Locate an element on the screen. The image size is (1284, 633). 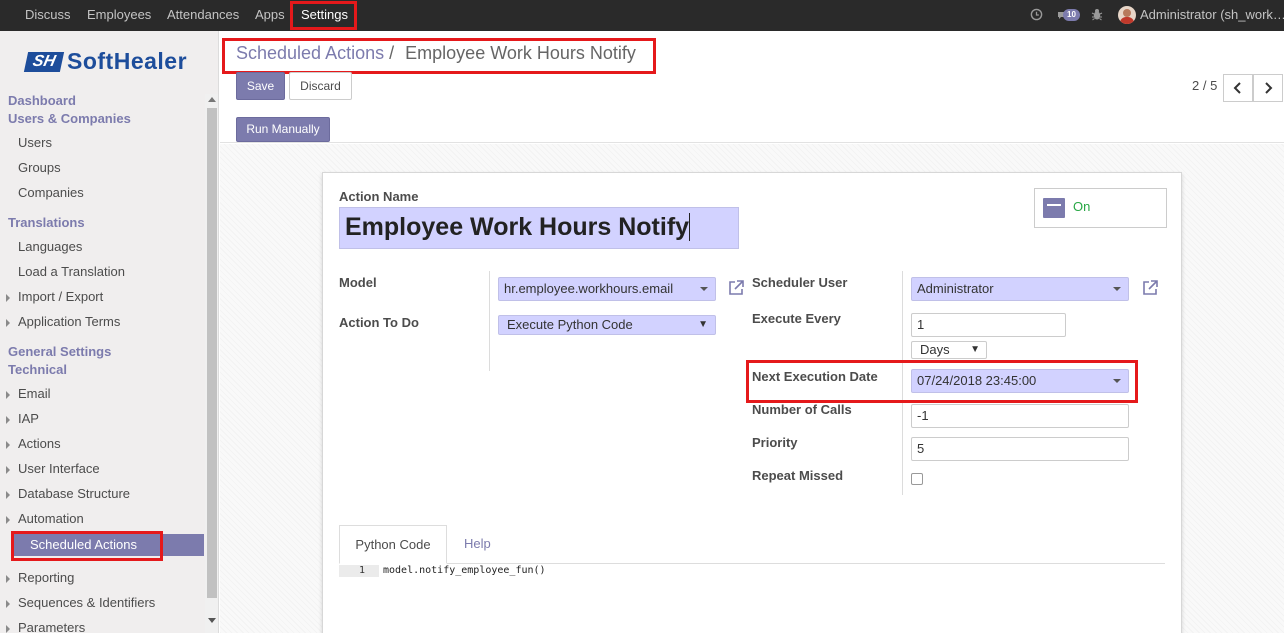
repeat-missed-checkbox is located at coordinates (917, 479).